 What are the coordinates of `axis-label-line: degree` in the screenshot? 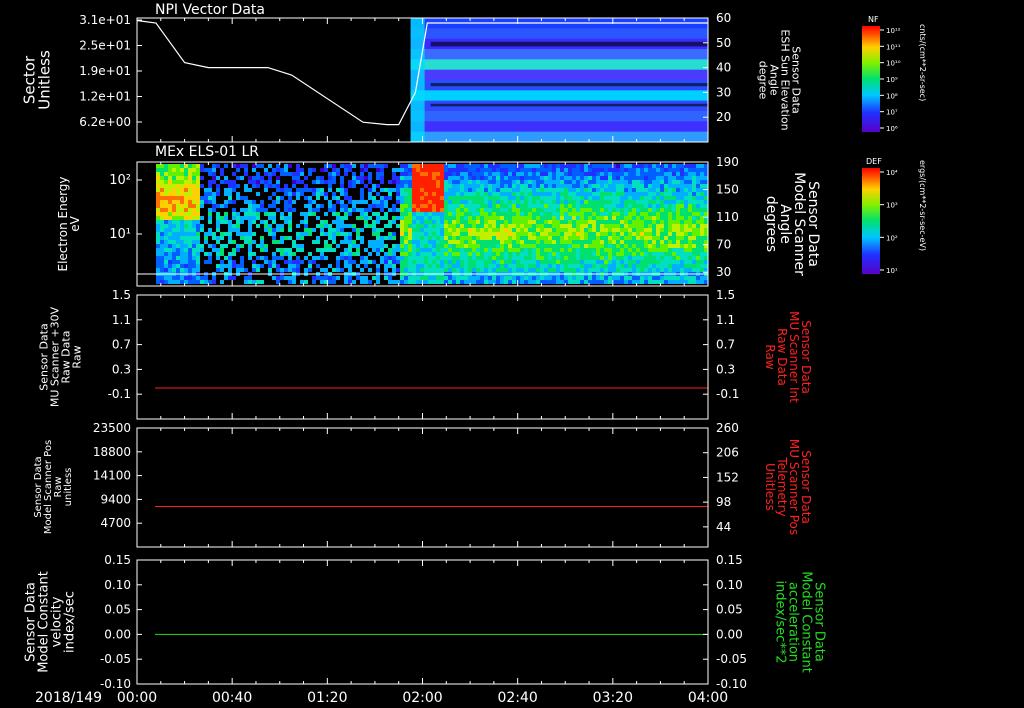 It's located at (763, 80).